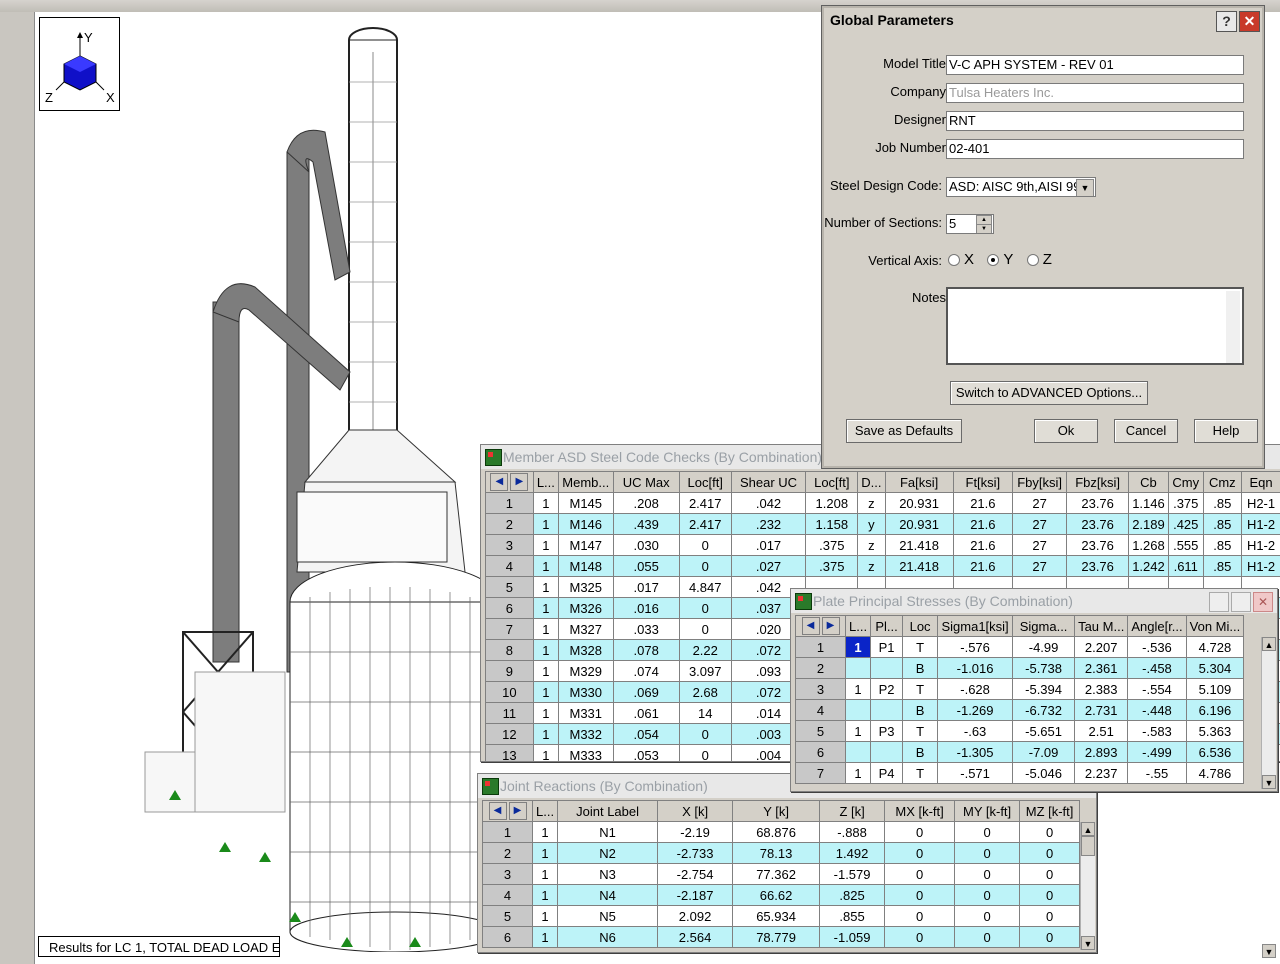 The image size is (1280, 964). Describe the element at coordinates (1088, 943) in the screenshot. I see `scroll-down-icon: ▼` at that location.